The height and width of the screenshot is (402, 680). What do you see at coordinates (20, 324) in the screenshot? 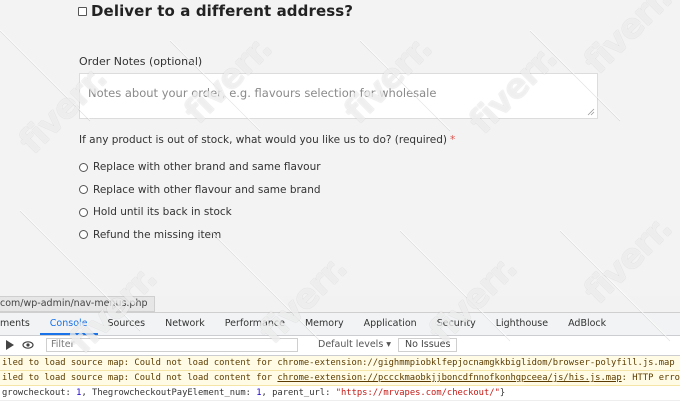
I see `tab-elements: ments` at bounding box center [20, 324].